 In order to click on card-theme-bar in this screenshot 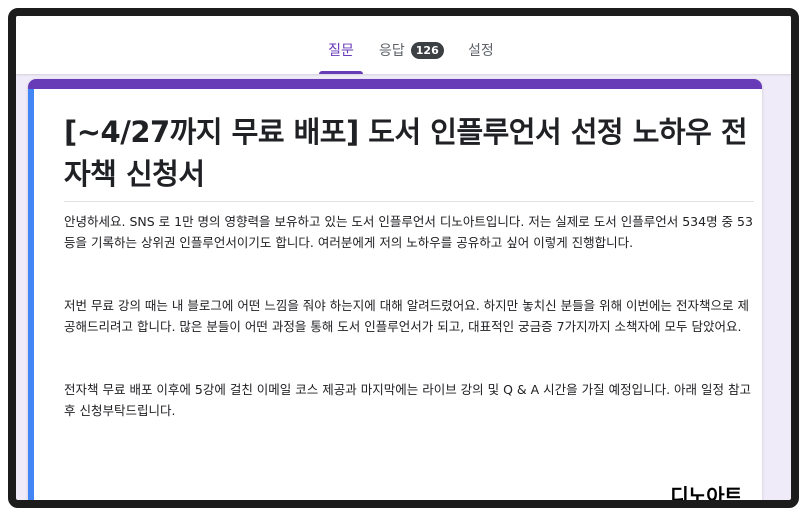, I will do `click(395, 84)`.